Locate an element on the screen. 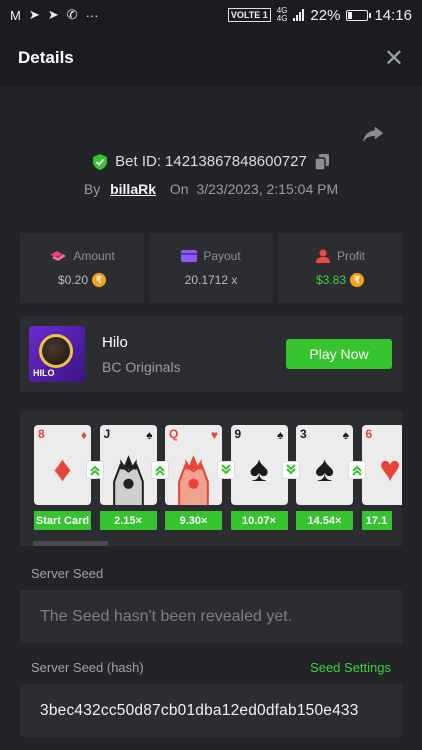  server-seed-field: The Seed hasn't been revealed yet. is located at coordinates (211, 616).